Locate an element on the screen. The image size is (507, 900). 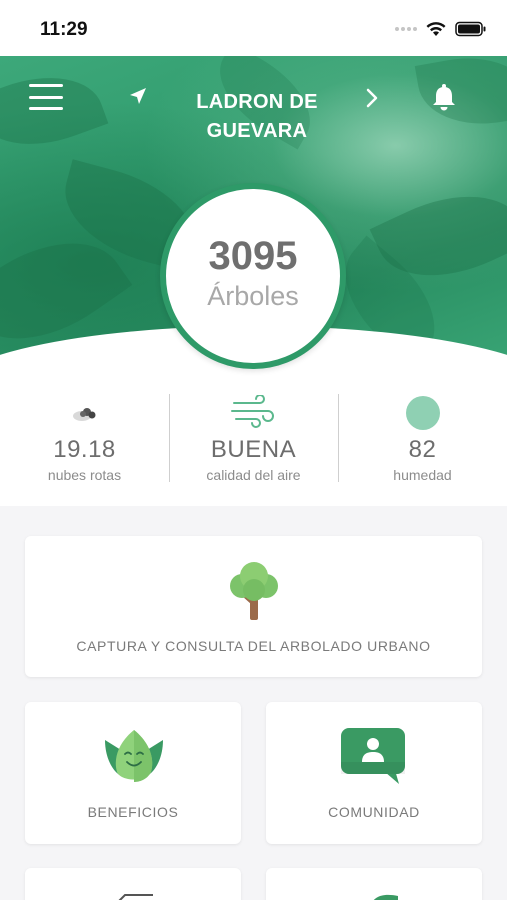
tree-counter: 3095 Árboles is located at coordinates (253, 276).